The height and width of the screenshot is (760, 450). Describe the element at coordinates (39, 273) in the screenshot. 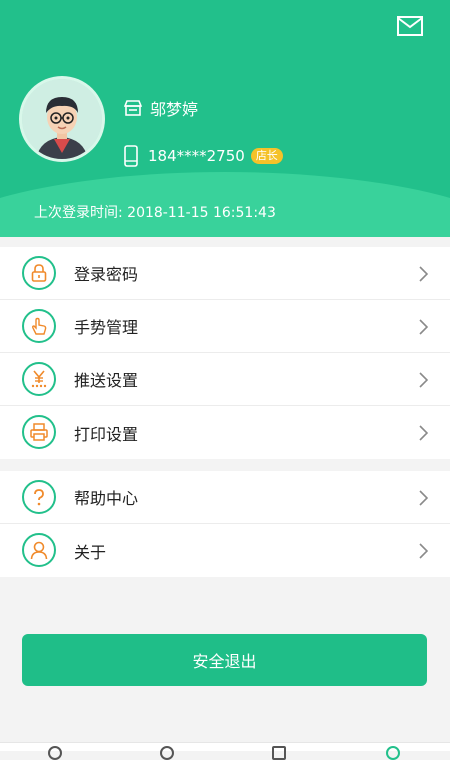

I see `lock-icon` at that location.